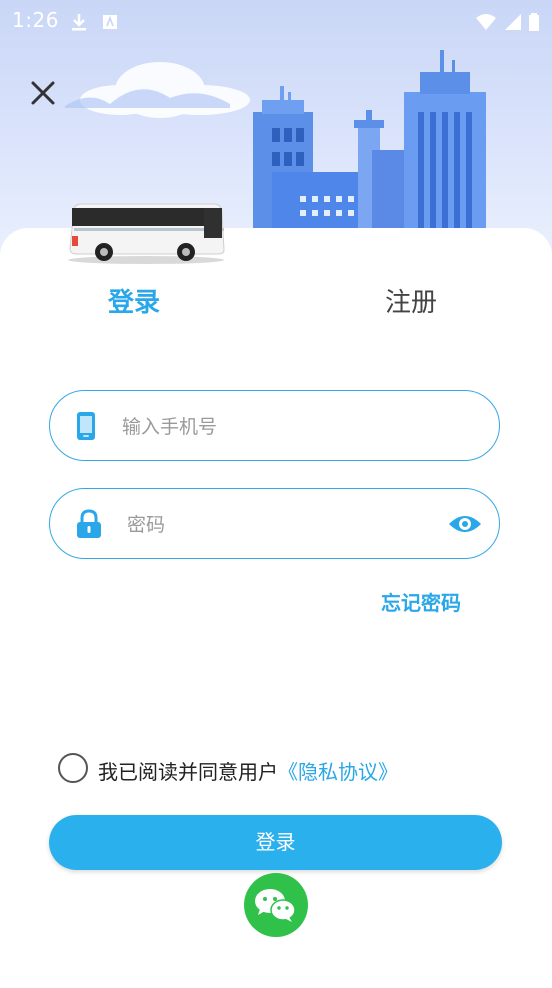 Image resolution: width=552 pixels, height=988 pixels. I want to click on tab-register: 注册, so click(411, 300).